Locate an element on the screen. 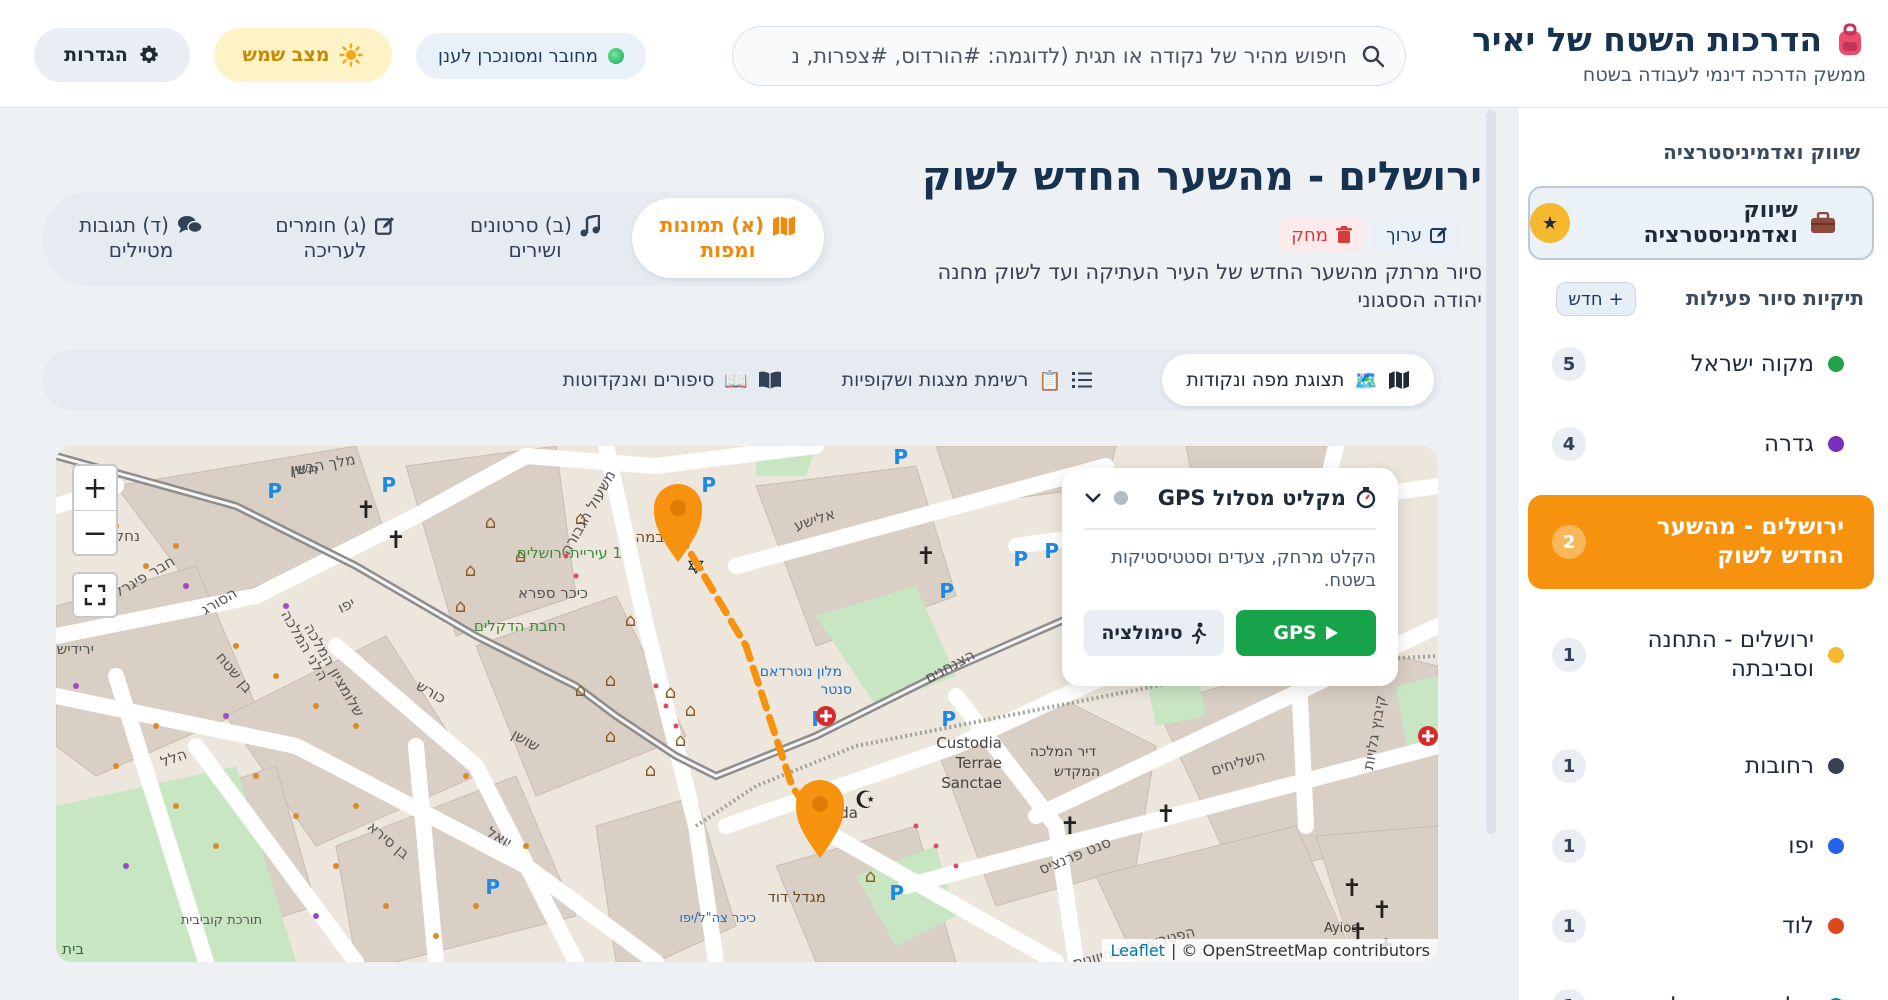 The height and width of the screenshot is (1000, 1888). gps-start-label: GPS is located at coordinates (1295, 633).